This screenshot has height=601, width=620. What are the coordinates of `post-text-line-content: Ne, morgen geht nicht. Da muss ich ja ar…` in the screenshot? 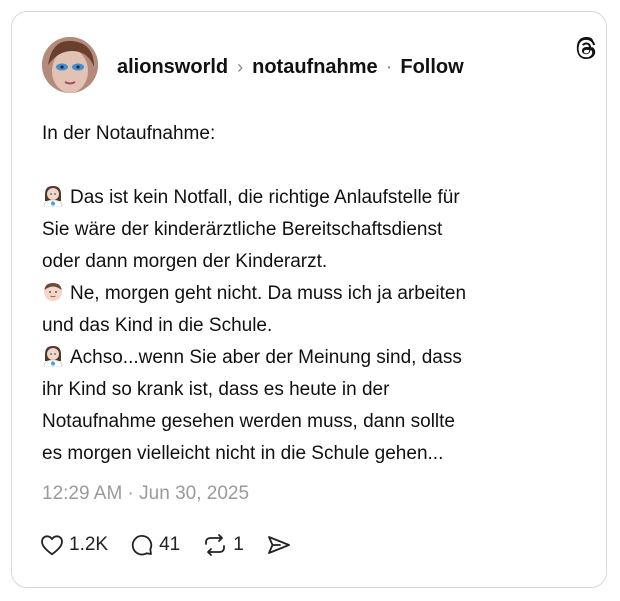 It's located at (268, 293).